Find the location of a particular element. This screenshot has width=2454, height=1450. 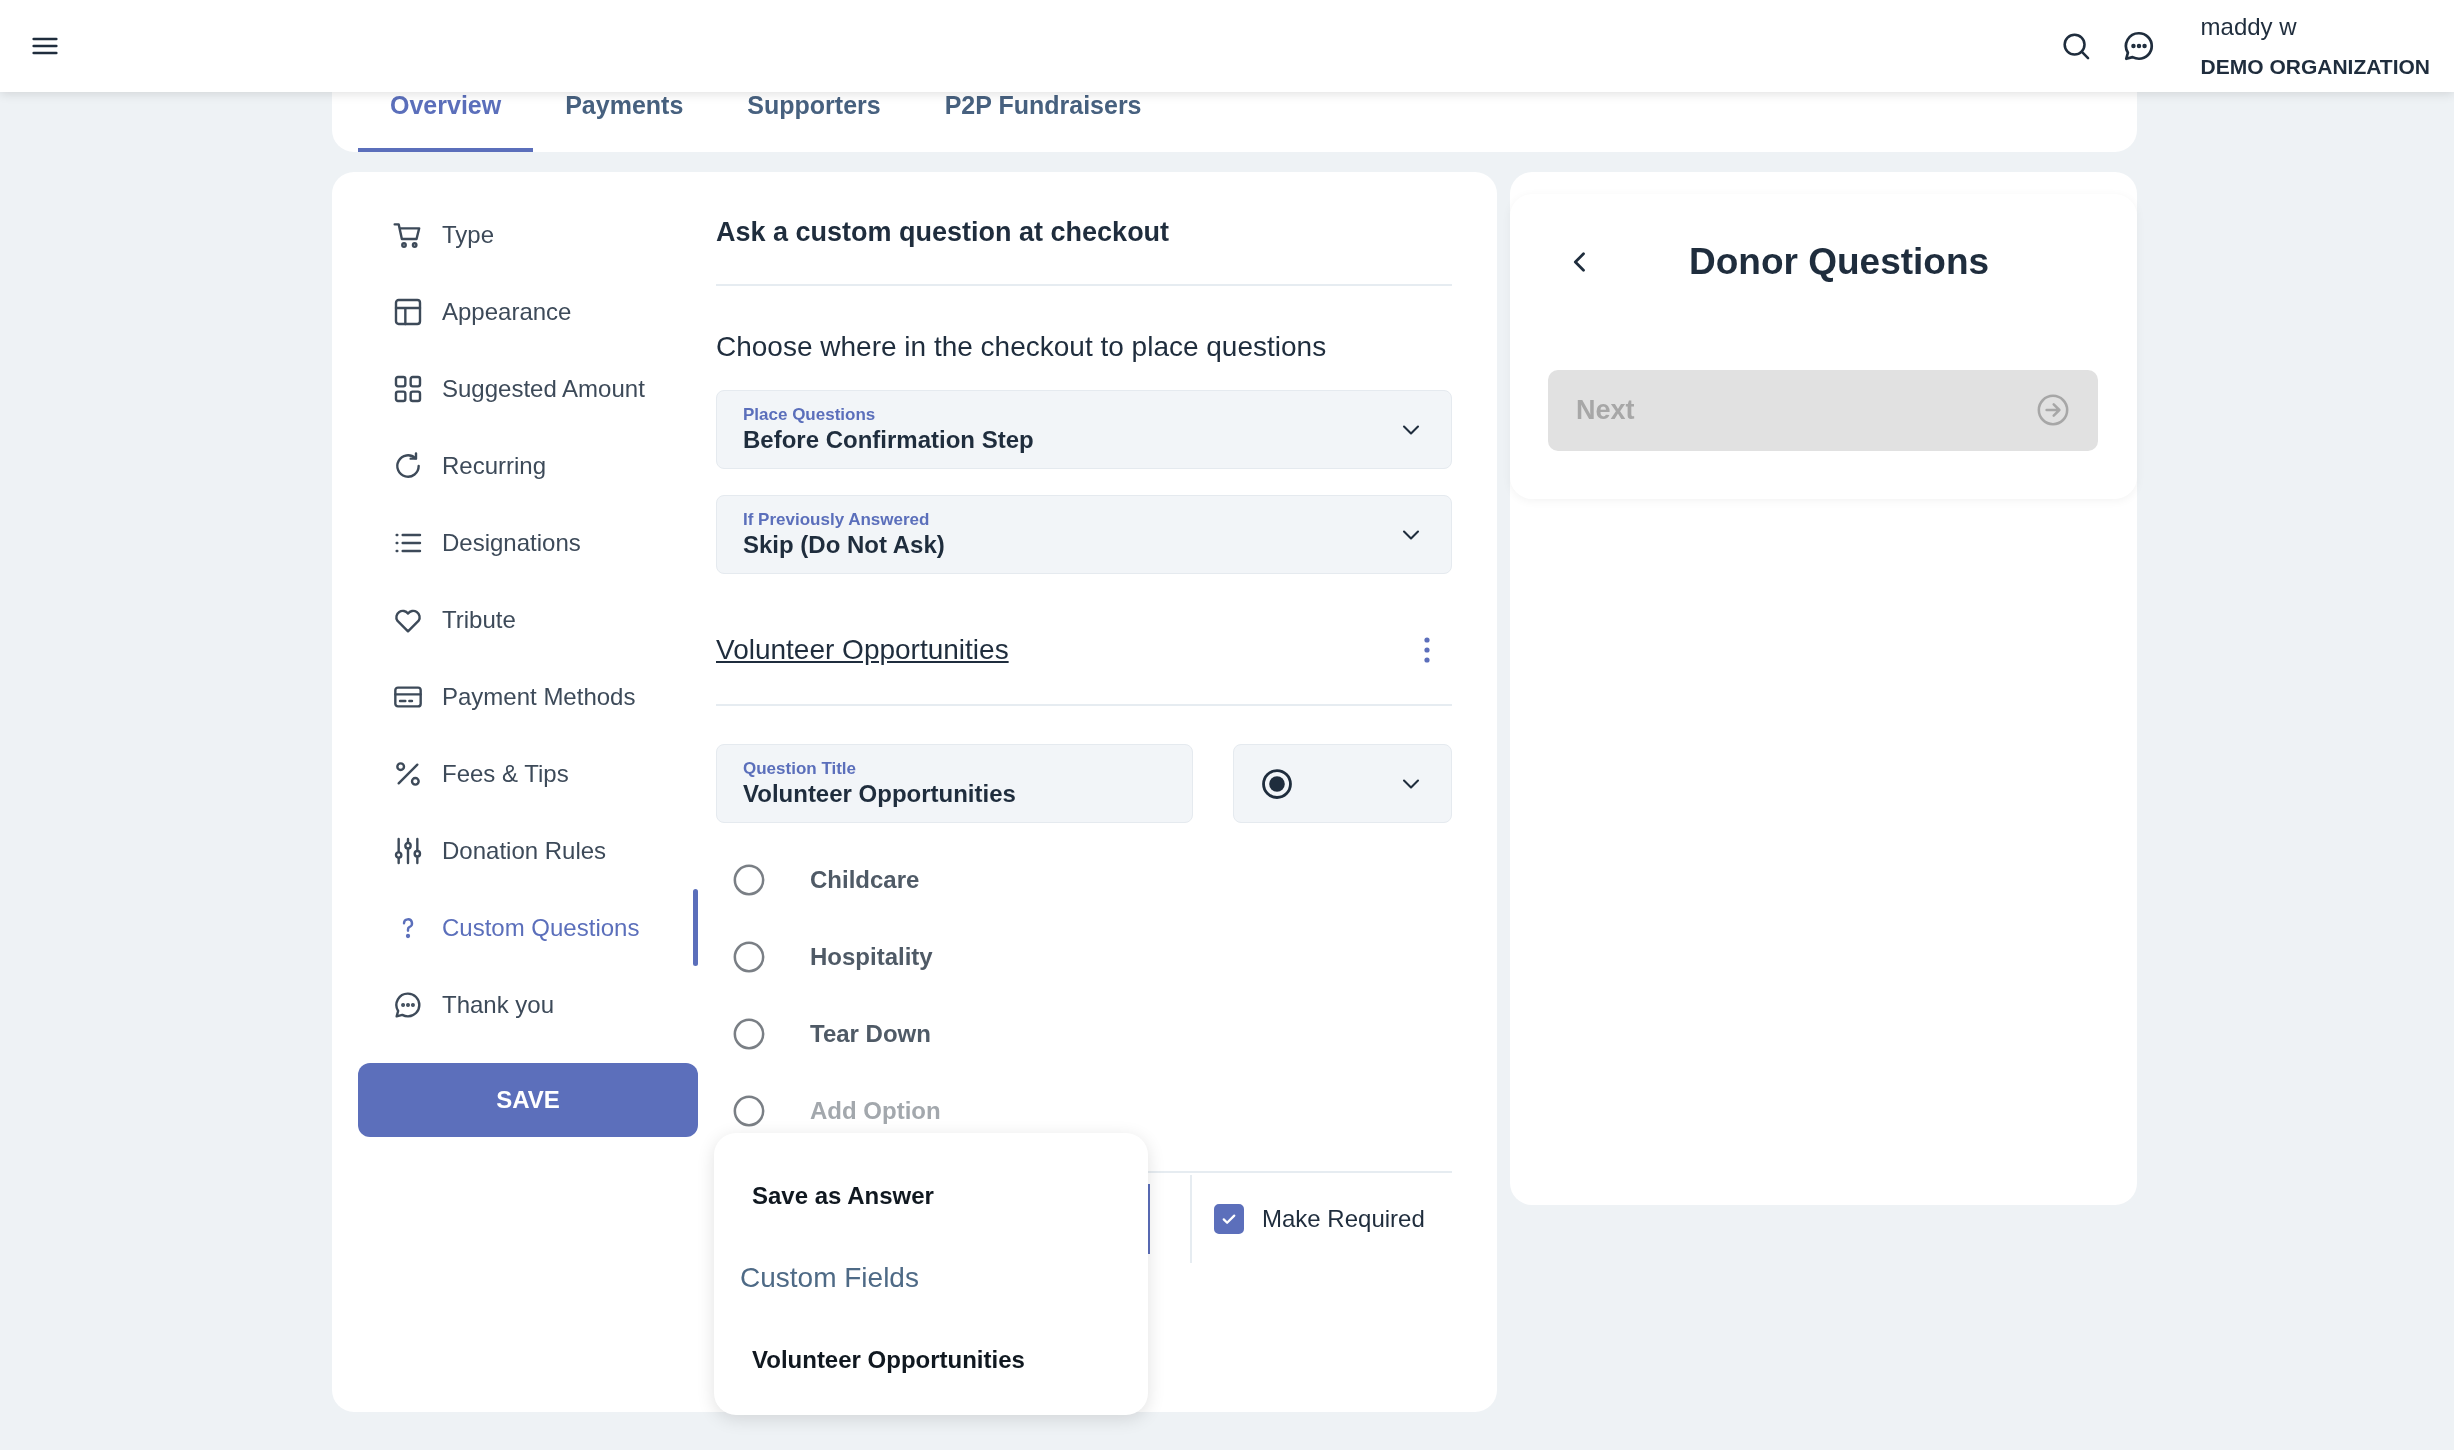

checkbox is located at coordinates (1229, 1219).